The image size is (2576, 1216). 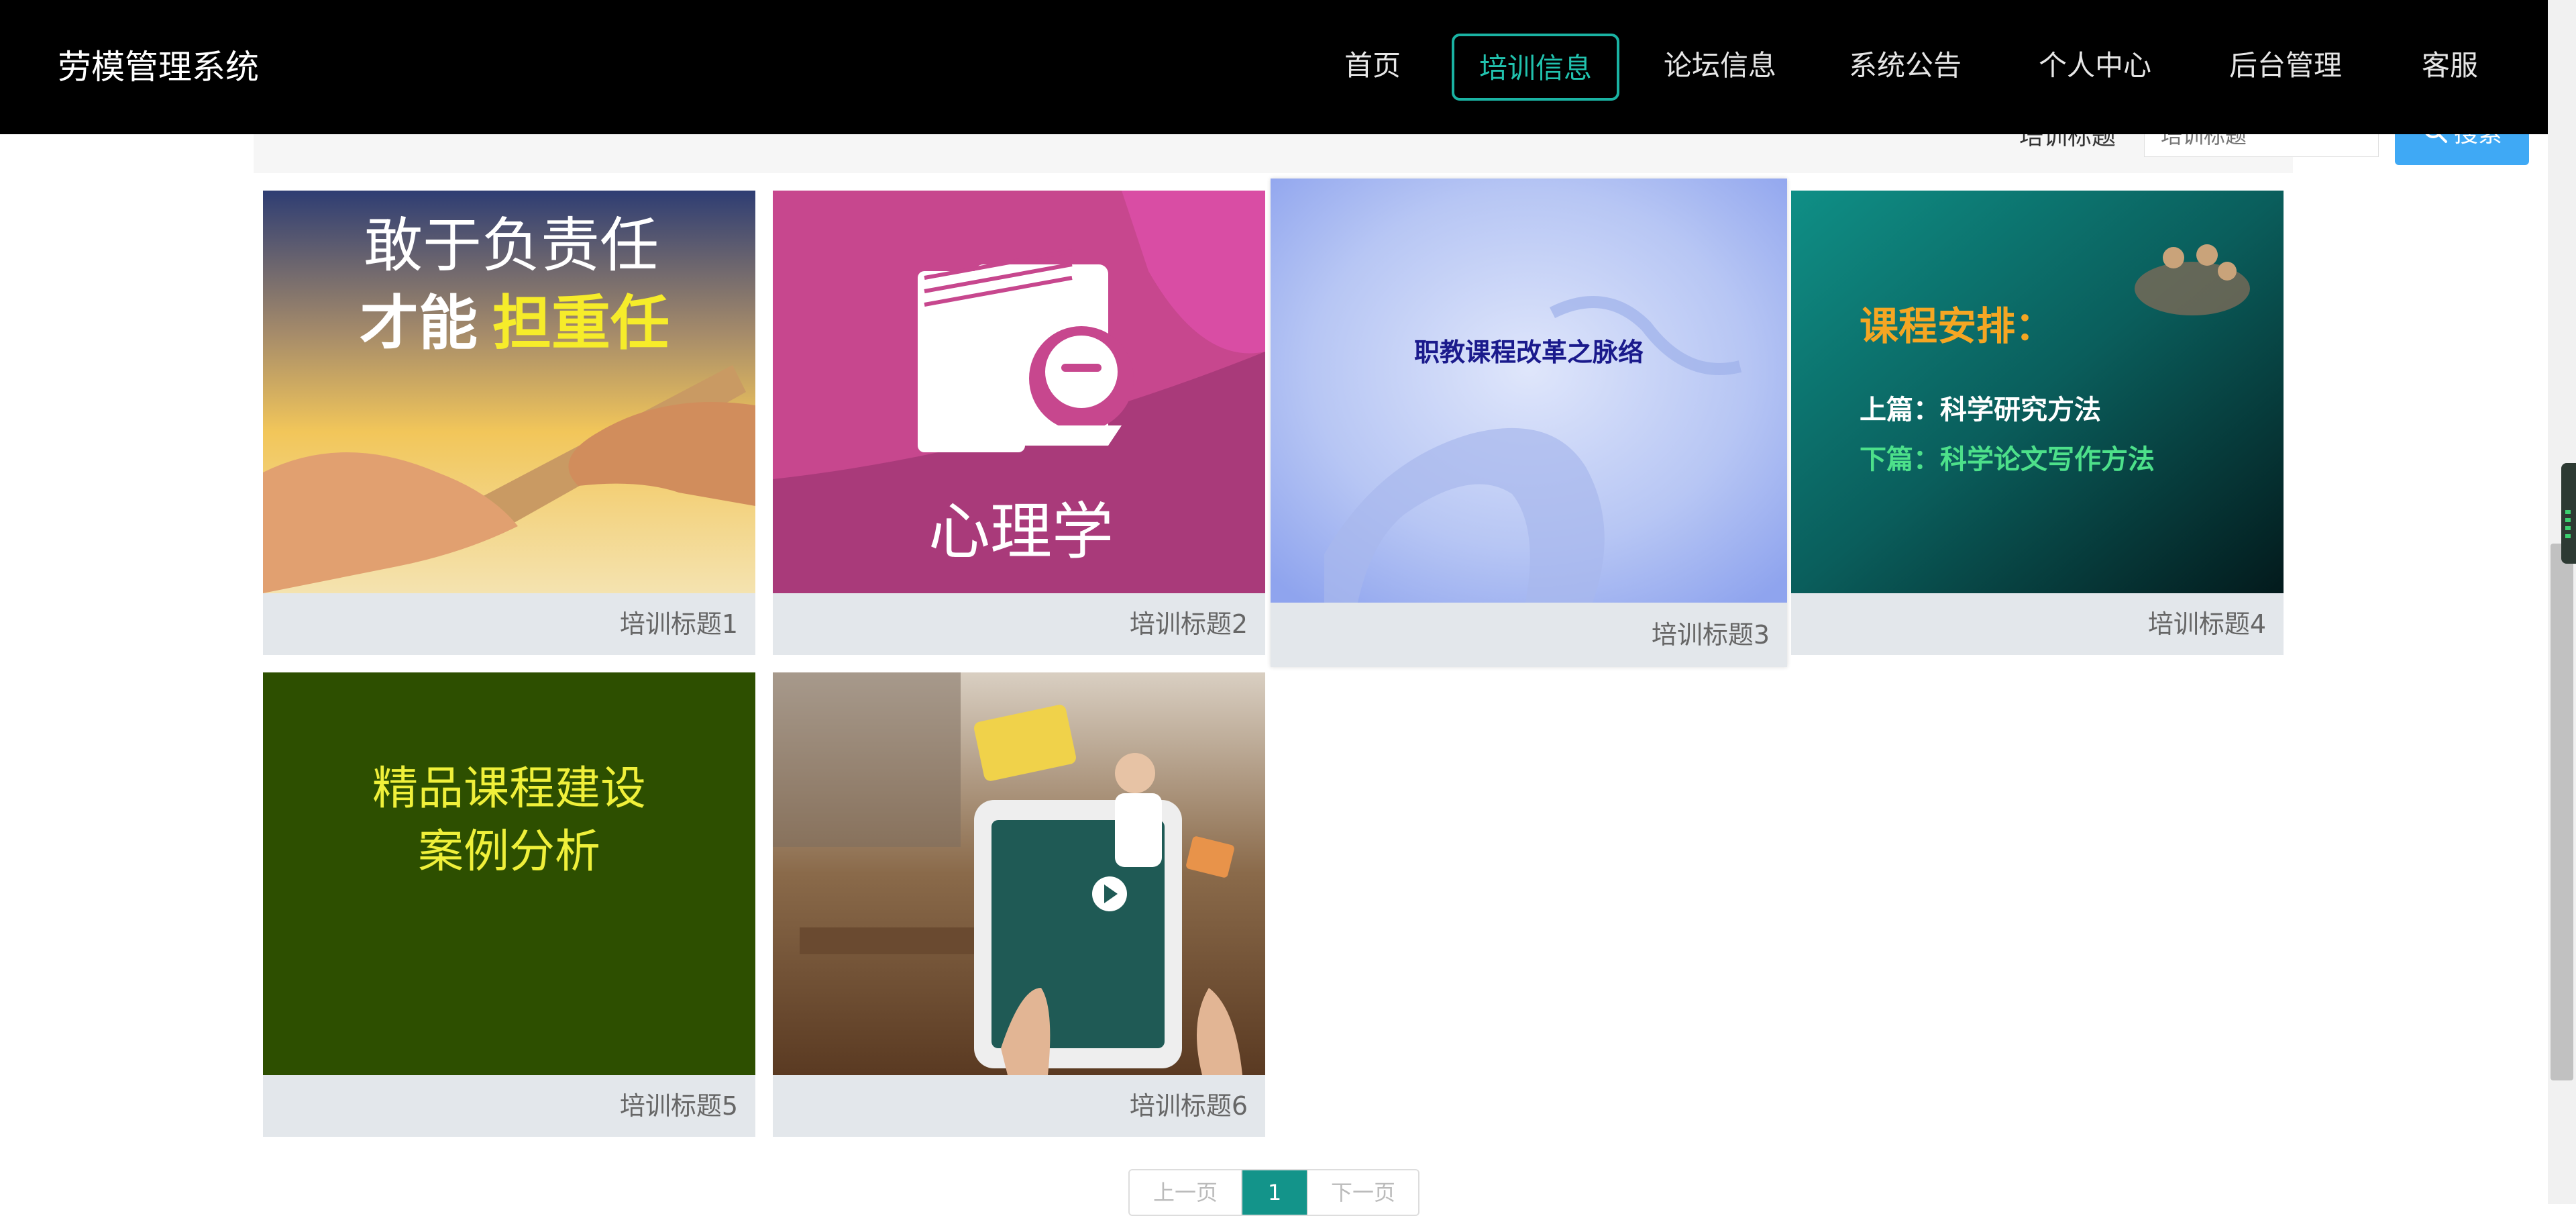 I want to click on side-floating-widget, so click(x=2568, y=513).